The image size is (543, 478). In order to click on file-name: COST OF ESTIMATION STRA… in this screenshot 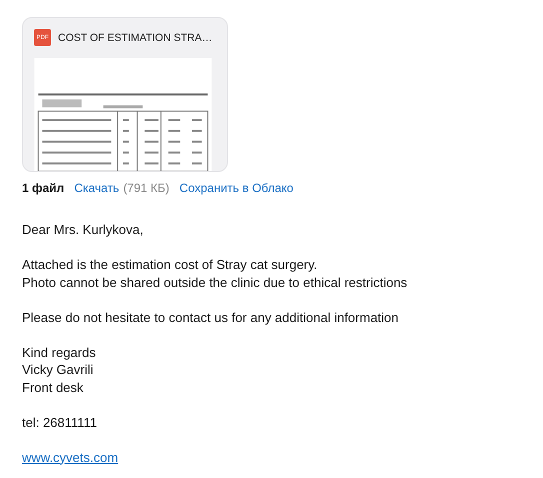, I will do `click(135, 38)`.